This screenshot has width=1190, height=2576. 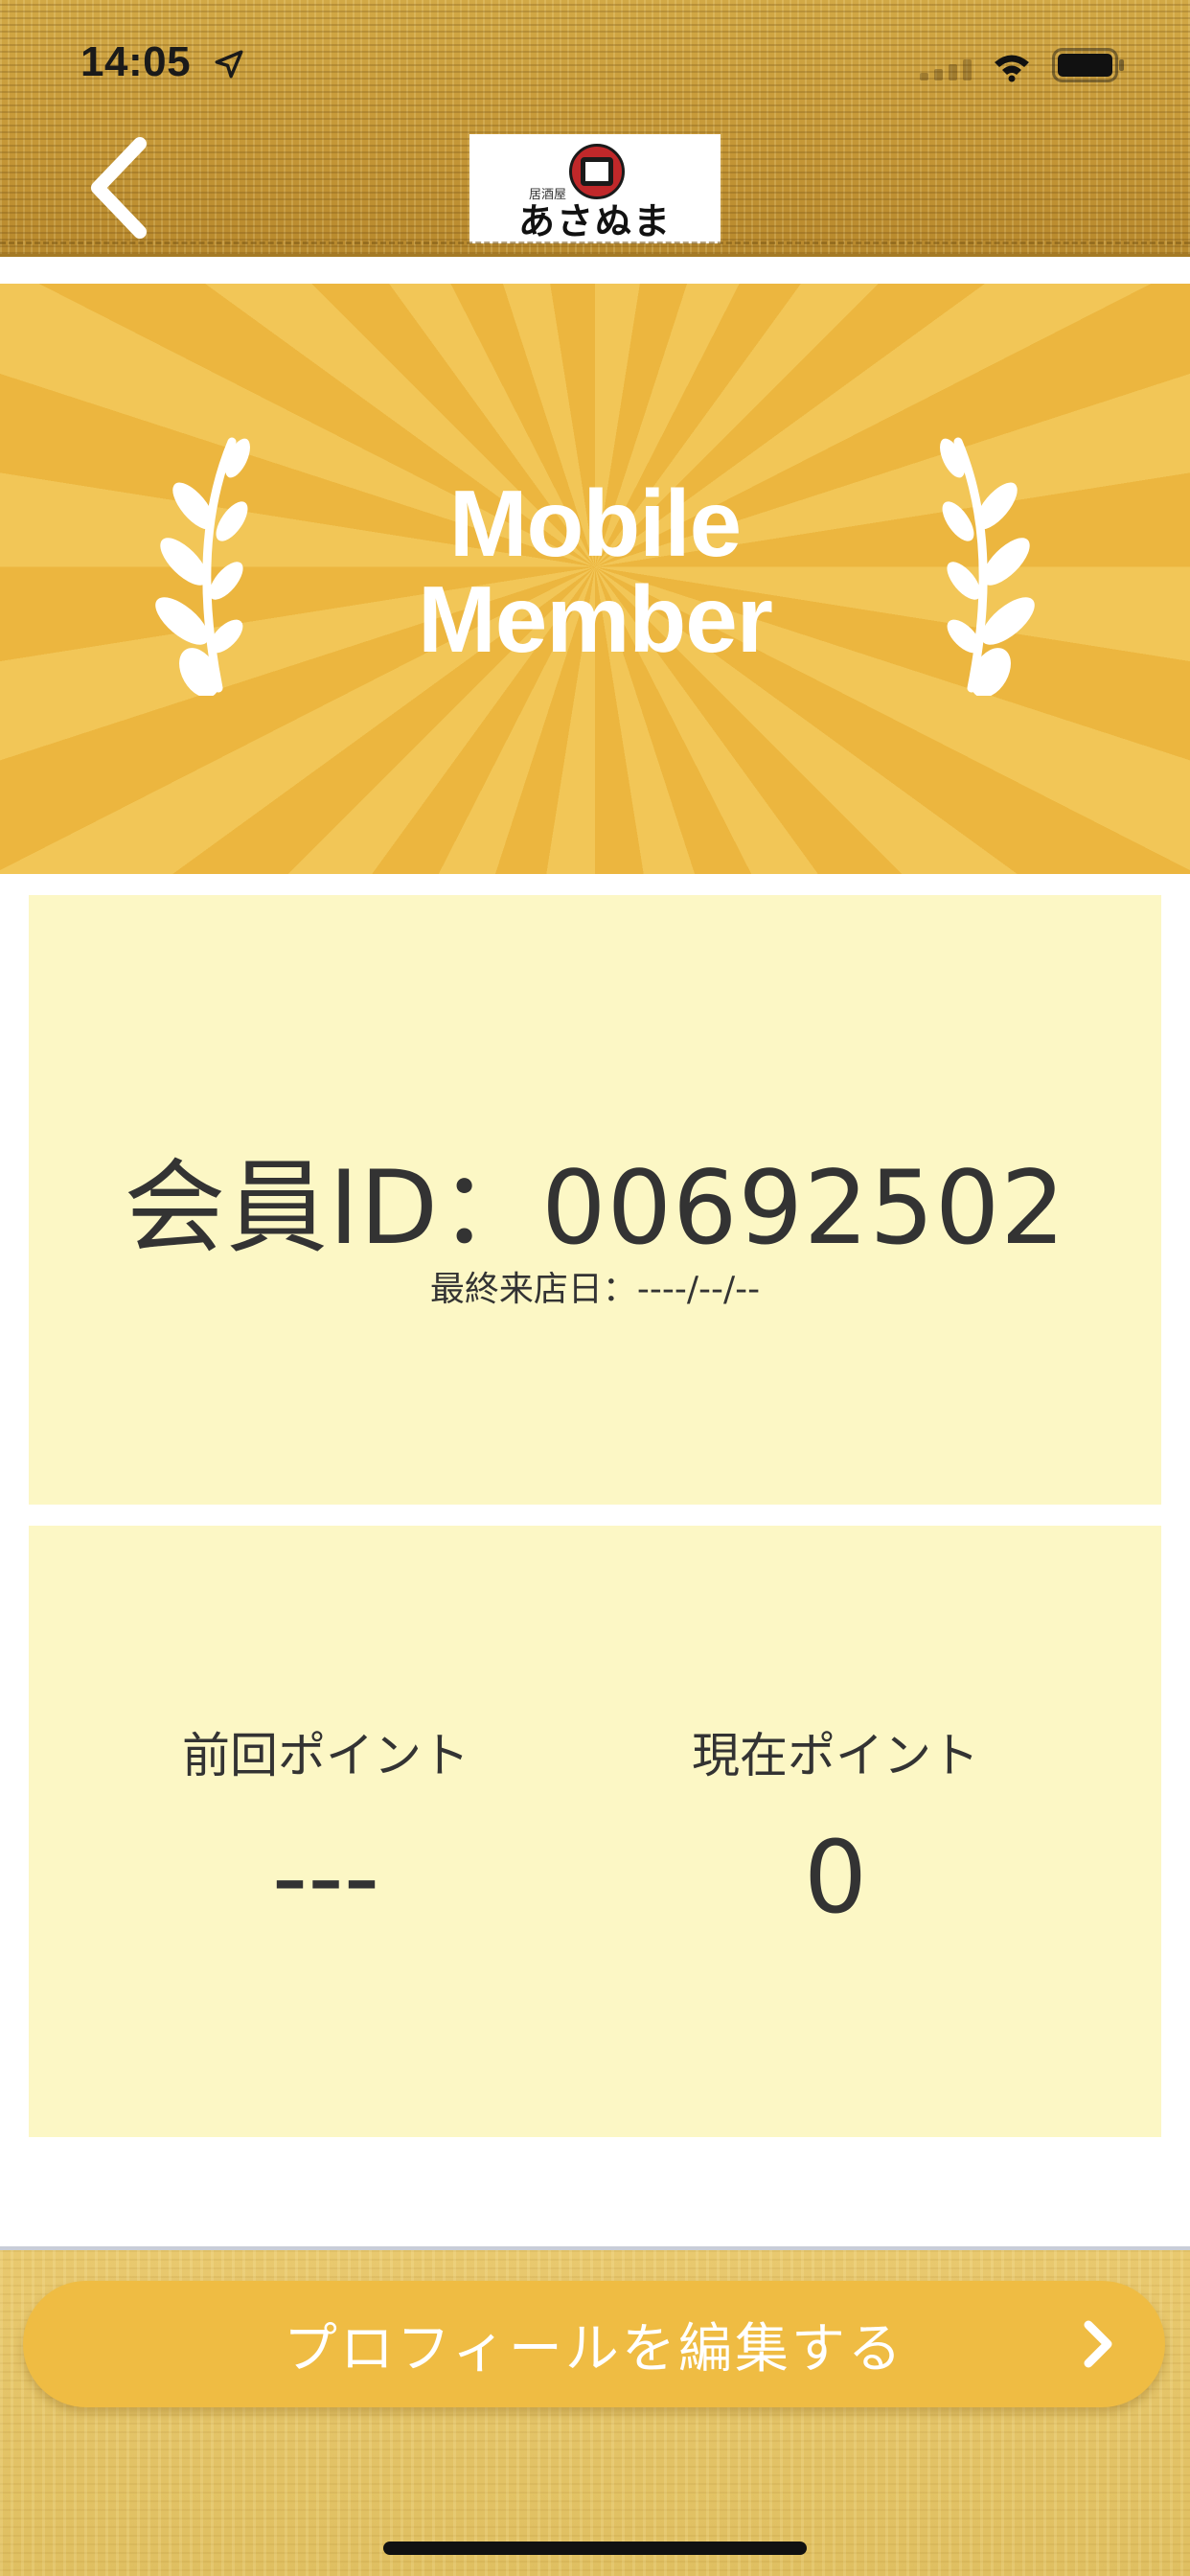 What do you see at coordinates (987, 566) in the screenshot?
I see `laurel-right-icon` at bounding box center [987, 566].